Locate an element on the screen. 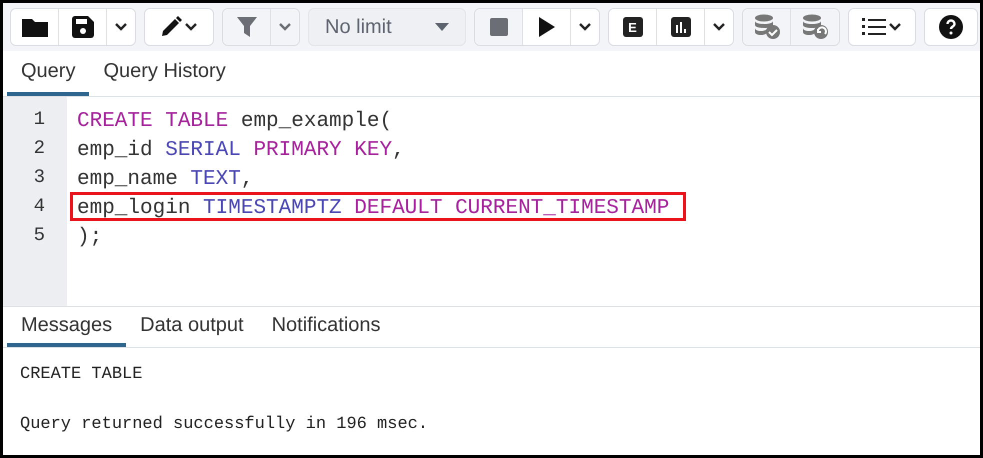  code-line: CREATE TABLE emp_example( is located at coordinates (235, 121).